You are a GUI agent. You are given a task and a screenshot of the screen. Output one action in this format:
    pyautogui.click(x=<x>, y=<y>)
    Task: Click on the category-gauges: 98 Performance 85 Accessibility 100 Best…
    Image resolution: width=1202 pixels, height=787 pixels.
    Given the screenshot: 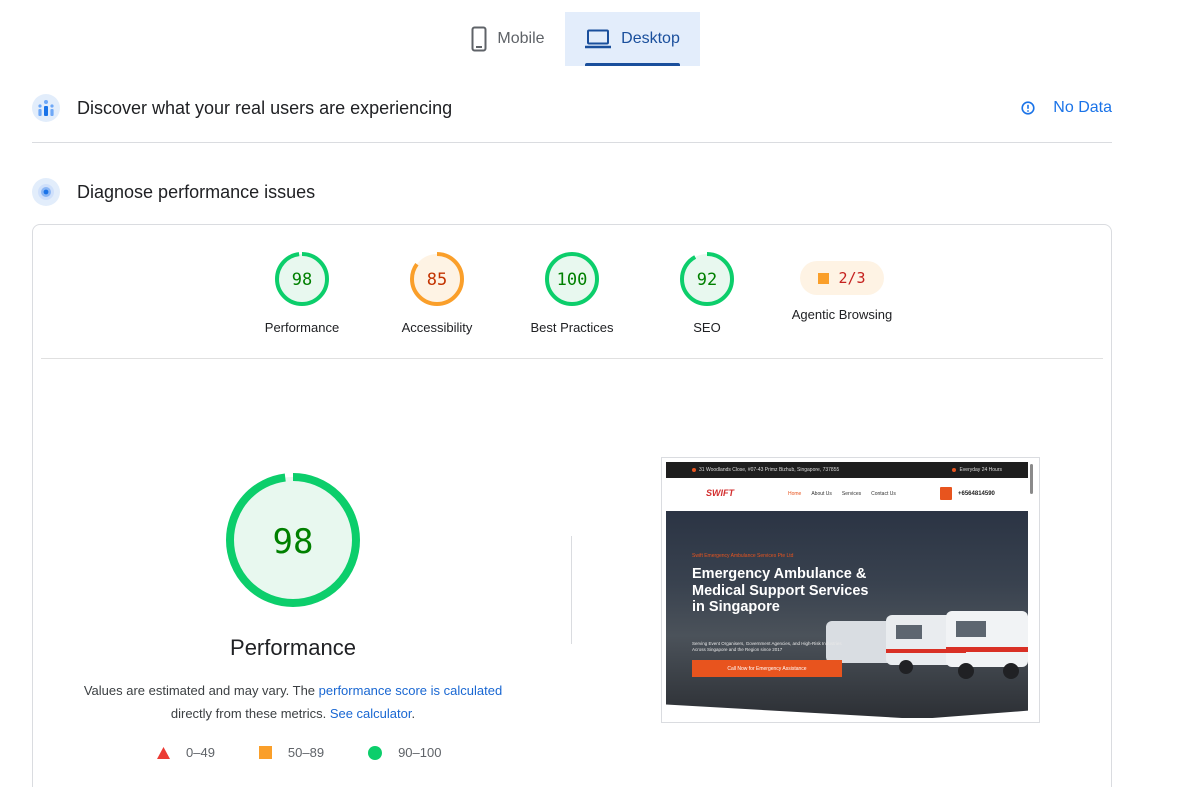 What is the action you would take?
    pyautogui.click(x=572, y=296)
    